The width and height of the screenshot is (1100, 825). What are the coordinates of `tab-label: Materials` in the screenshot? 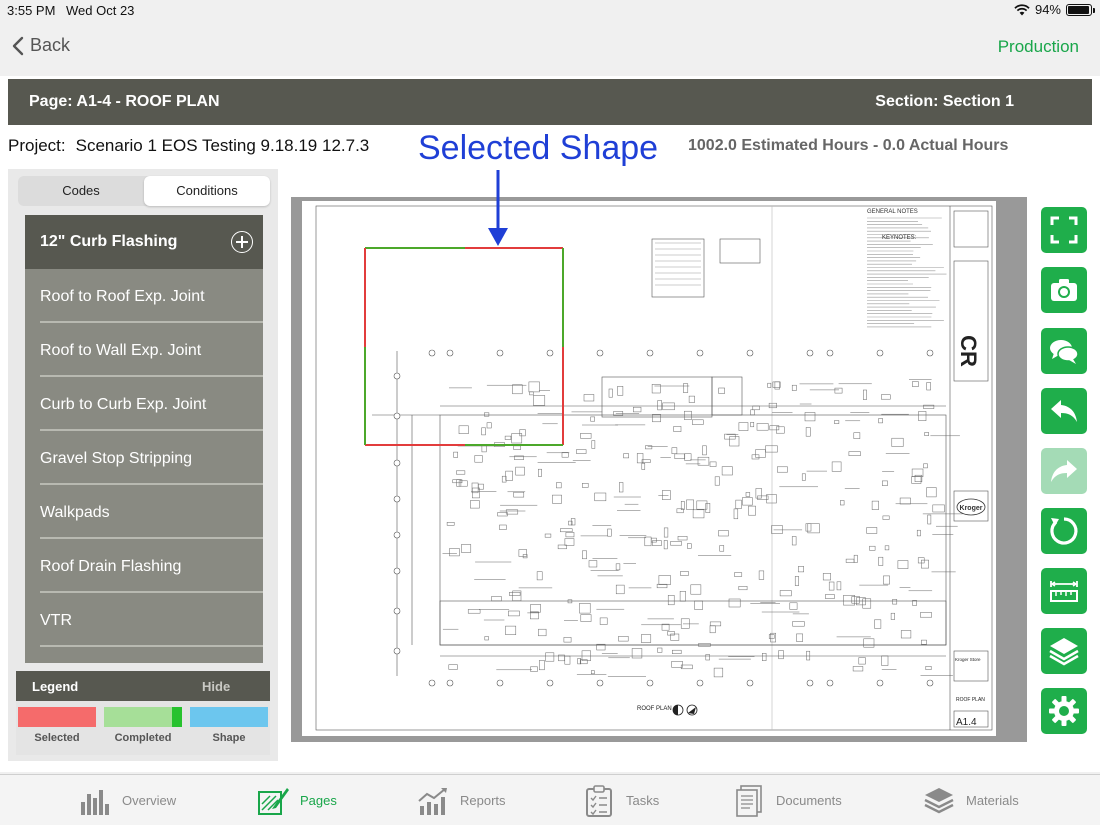 It's located at (992, 800).